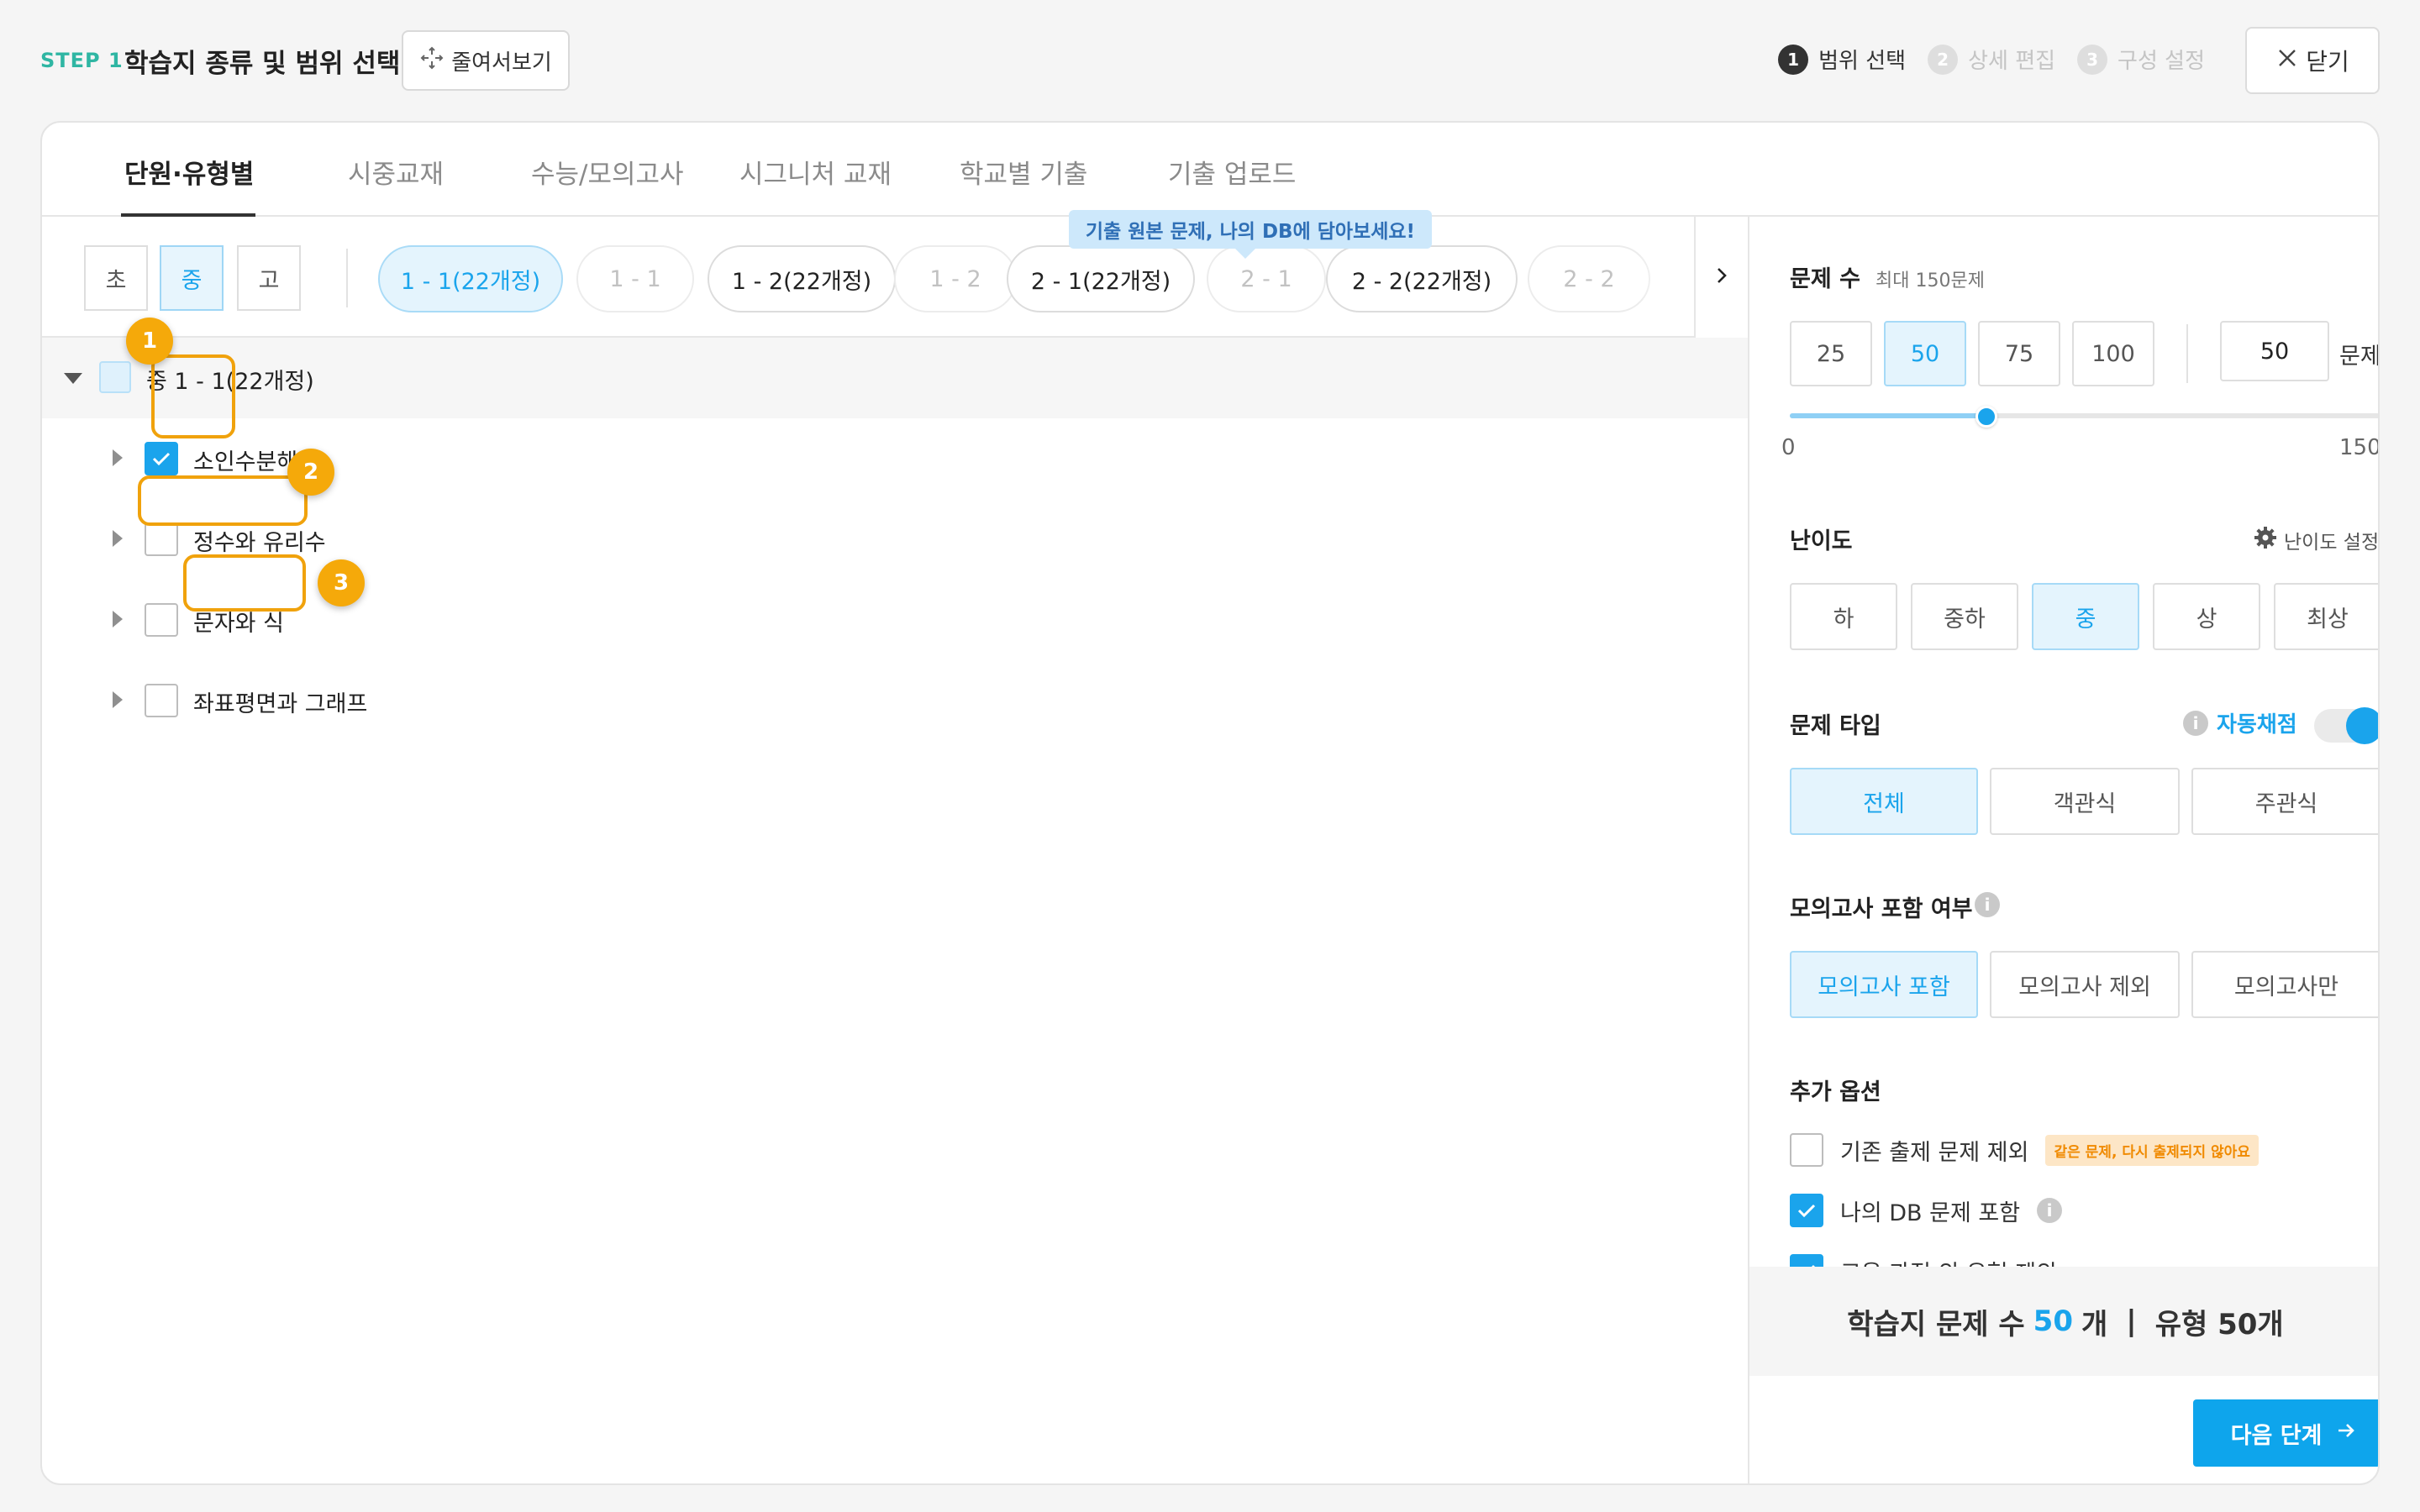 This screenshot has height=1512, width=2420. I want to click on gear-icon, so click(2266, 540).